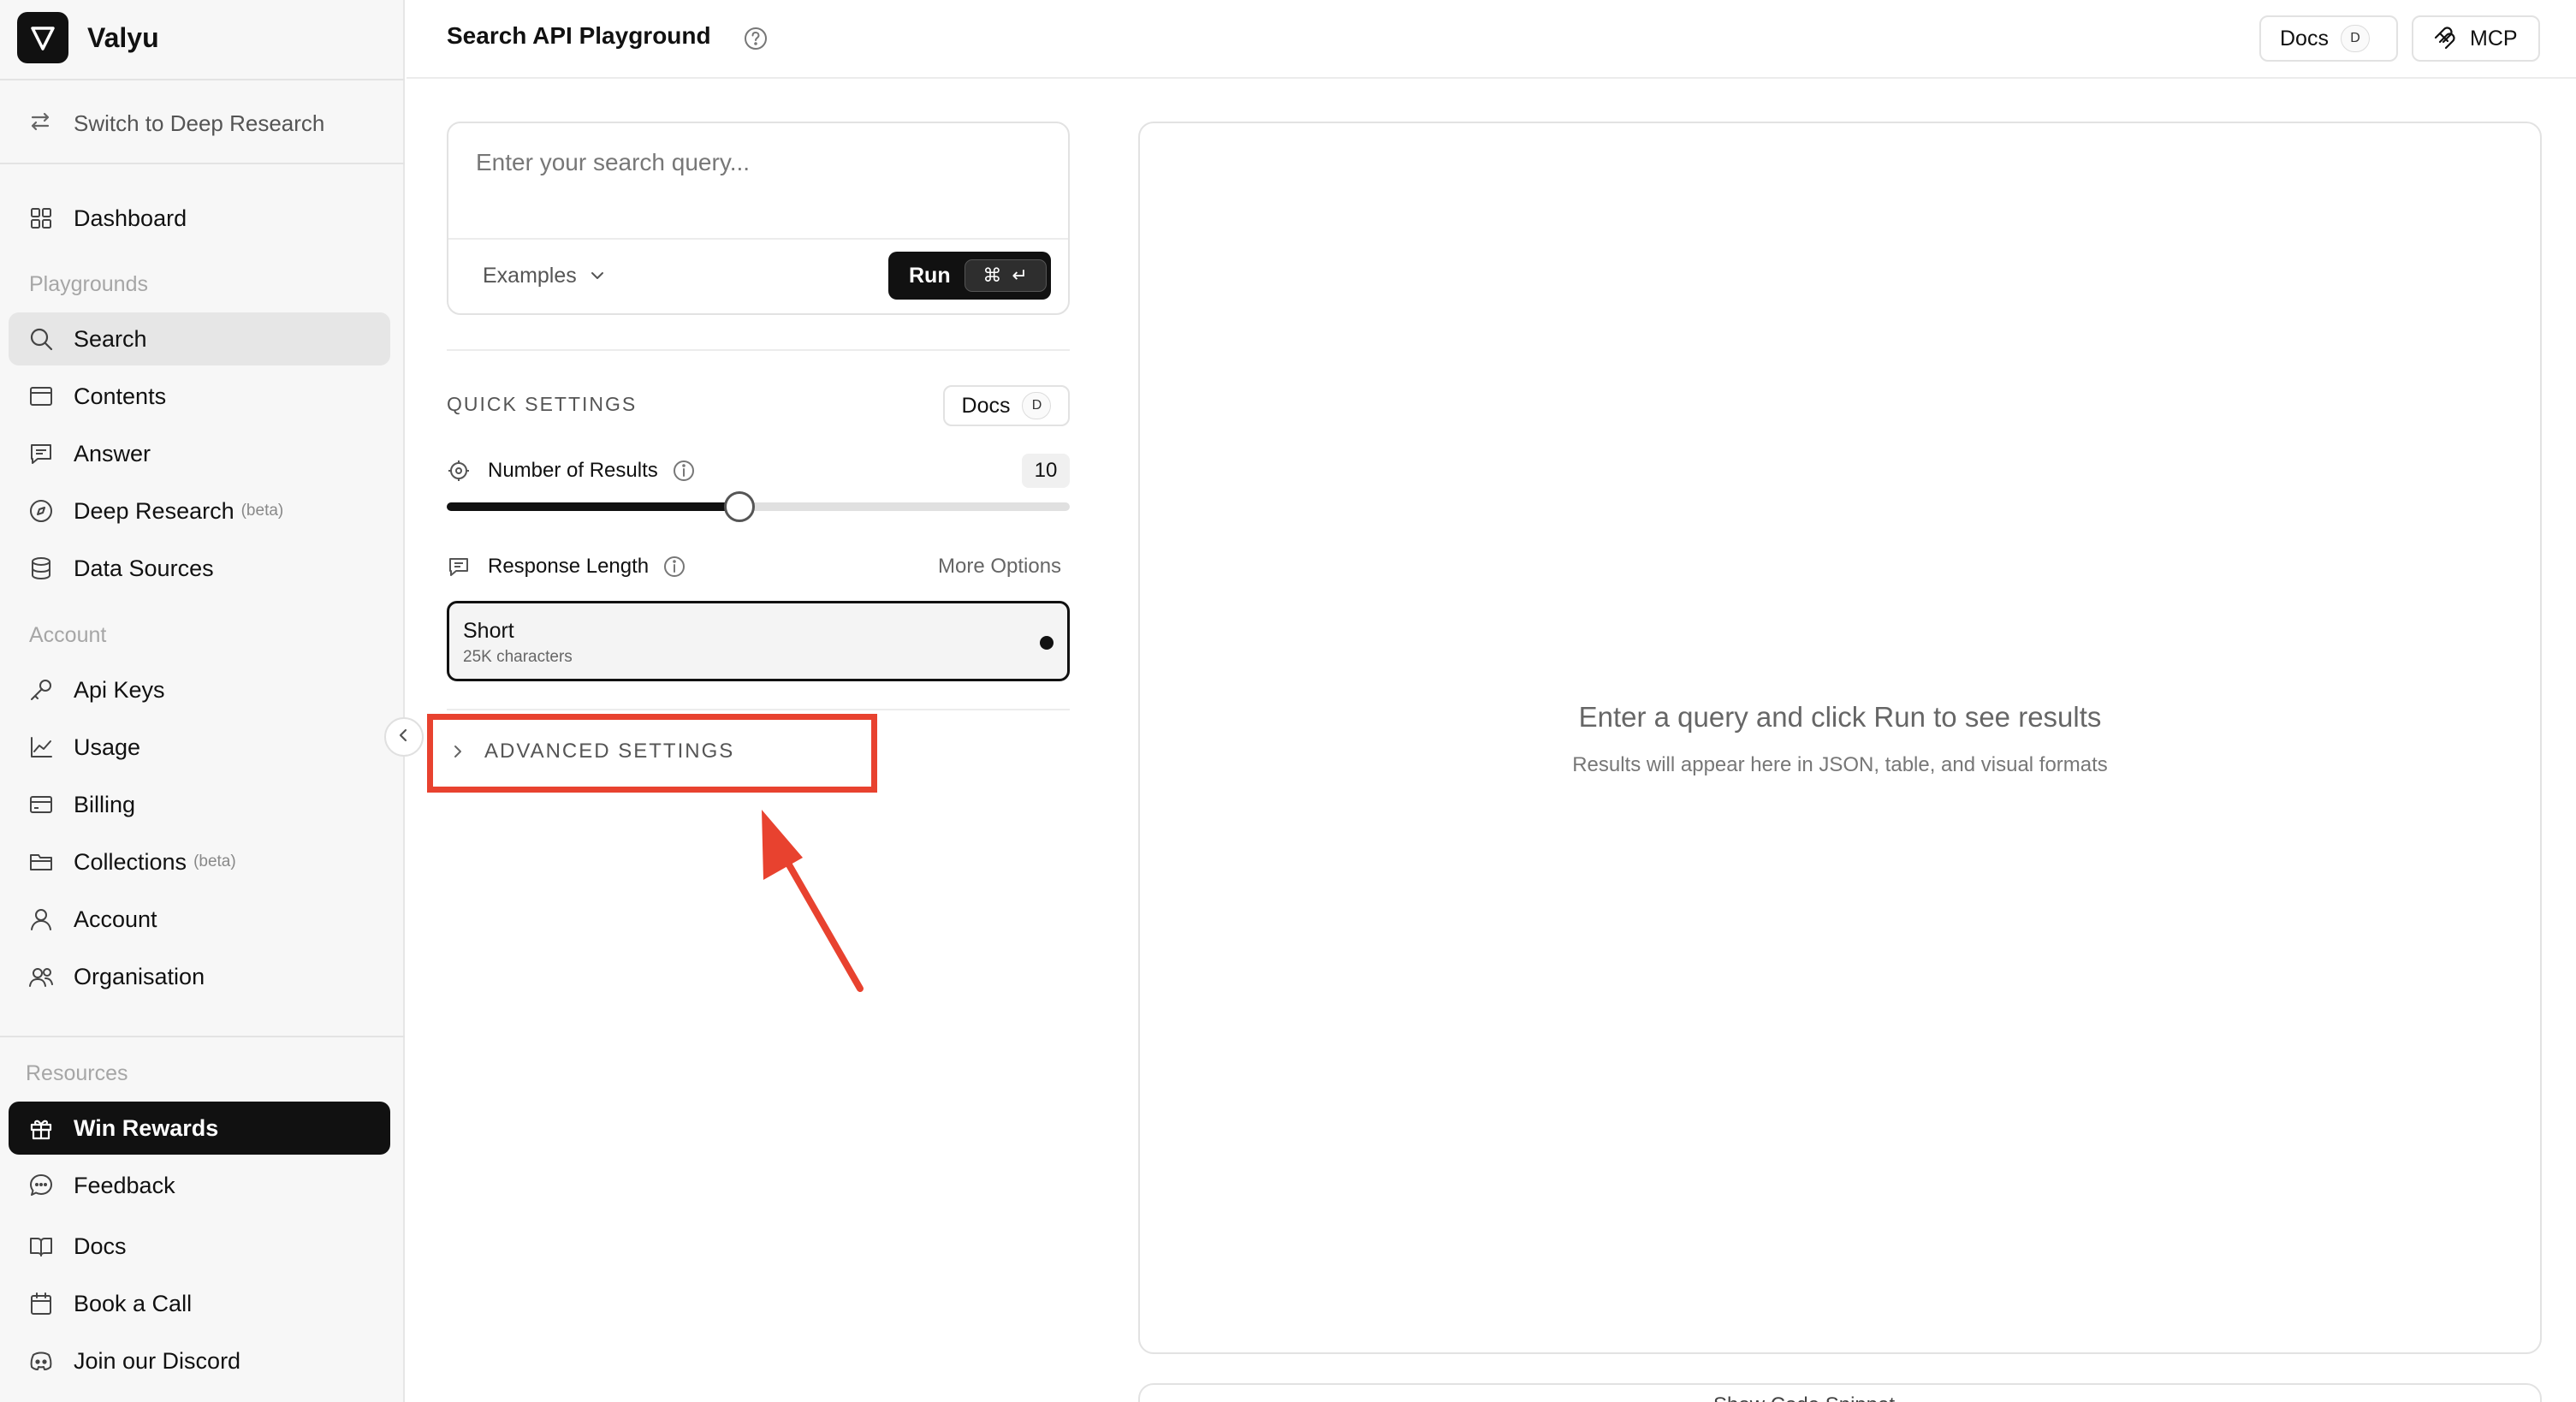  I want to click on sidebar-item-label: Account, so click(115, 919).